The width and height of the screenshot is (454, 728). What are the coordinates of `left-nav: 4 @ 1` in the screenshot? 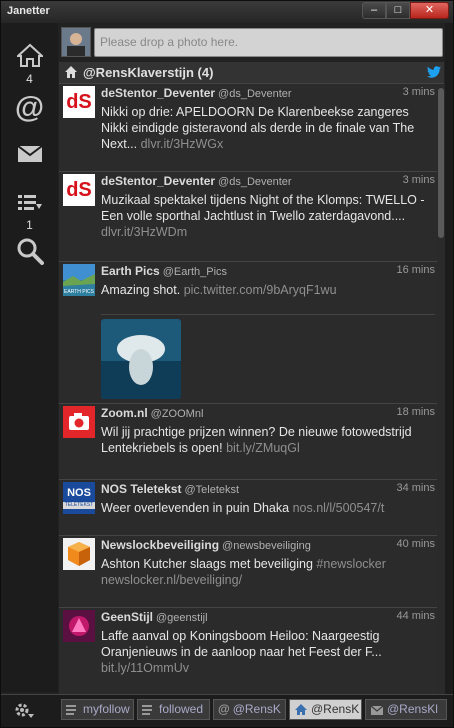 It's located at (29, 357).